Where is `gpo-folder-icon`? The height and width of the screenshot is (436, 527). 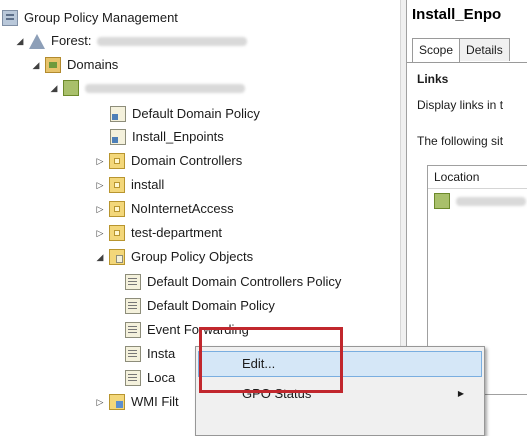
gpo-folder-icon is located at coordinates (117, 257).